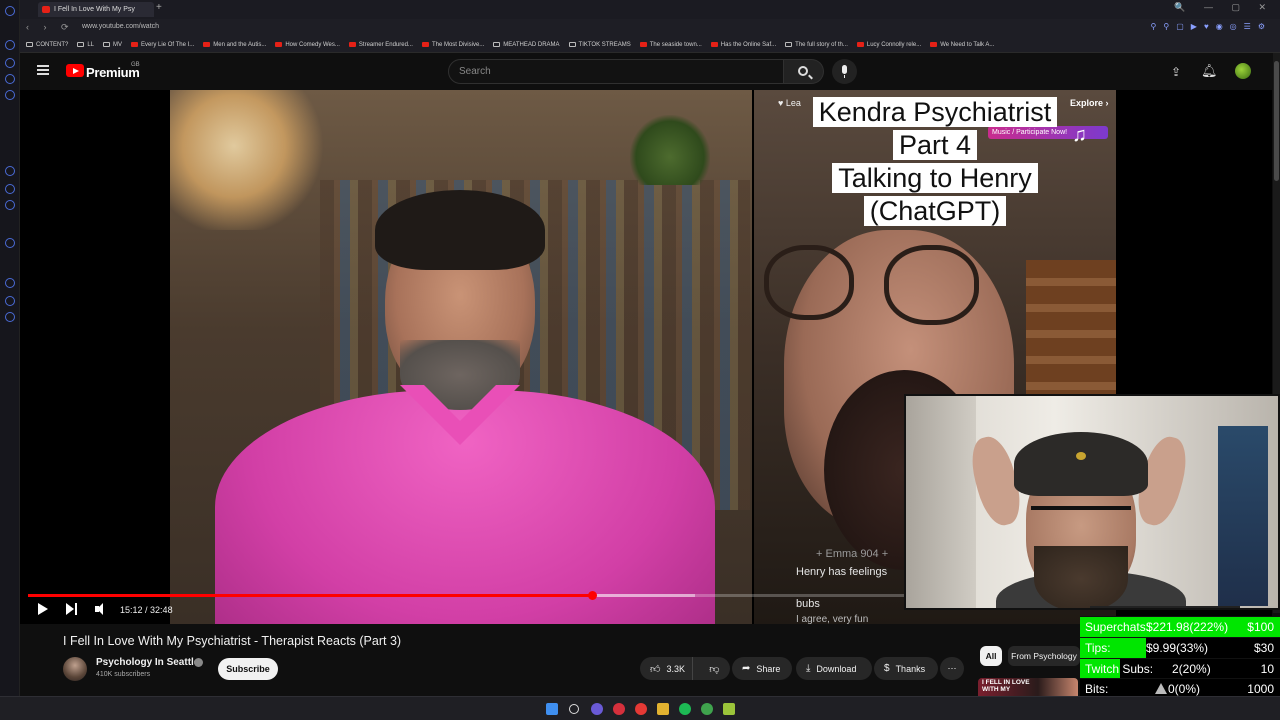 This screenshot has height=720, width=1280. I want to click on search-button, so click(804, 71).